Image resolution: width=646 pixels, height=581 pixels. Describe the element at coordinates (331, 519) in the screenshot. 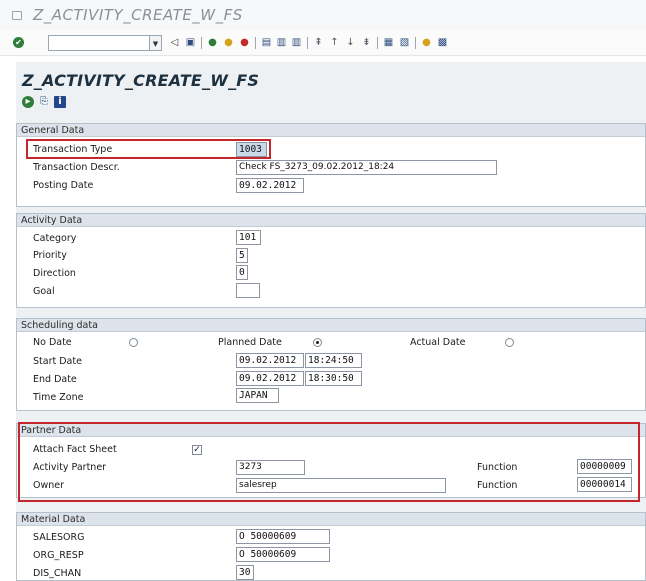

I see `group-header: Material Data` at that location.